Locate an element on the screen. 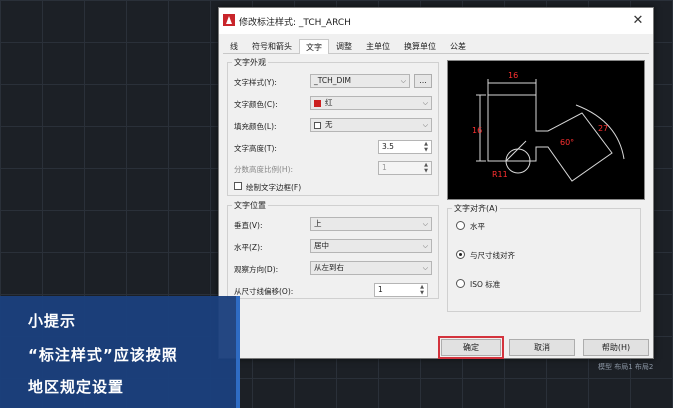 This screenshot has height=408, width=673. text-height-label: 文字高度(T): is located at coordinates (255, 148).